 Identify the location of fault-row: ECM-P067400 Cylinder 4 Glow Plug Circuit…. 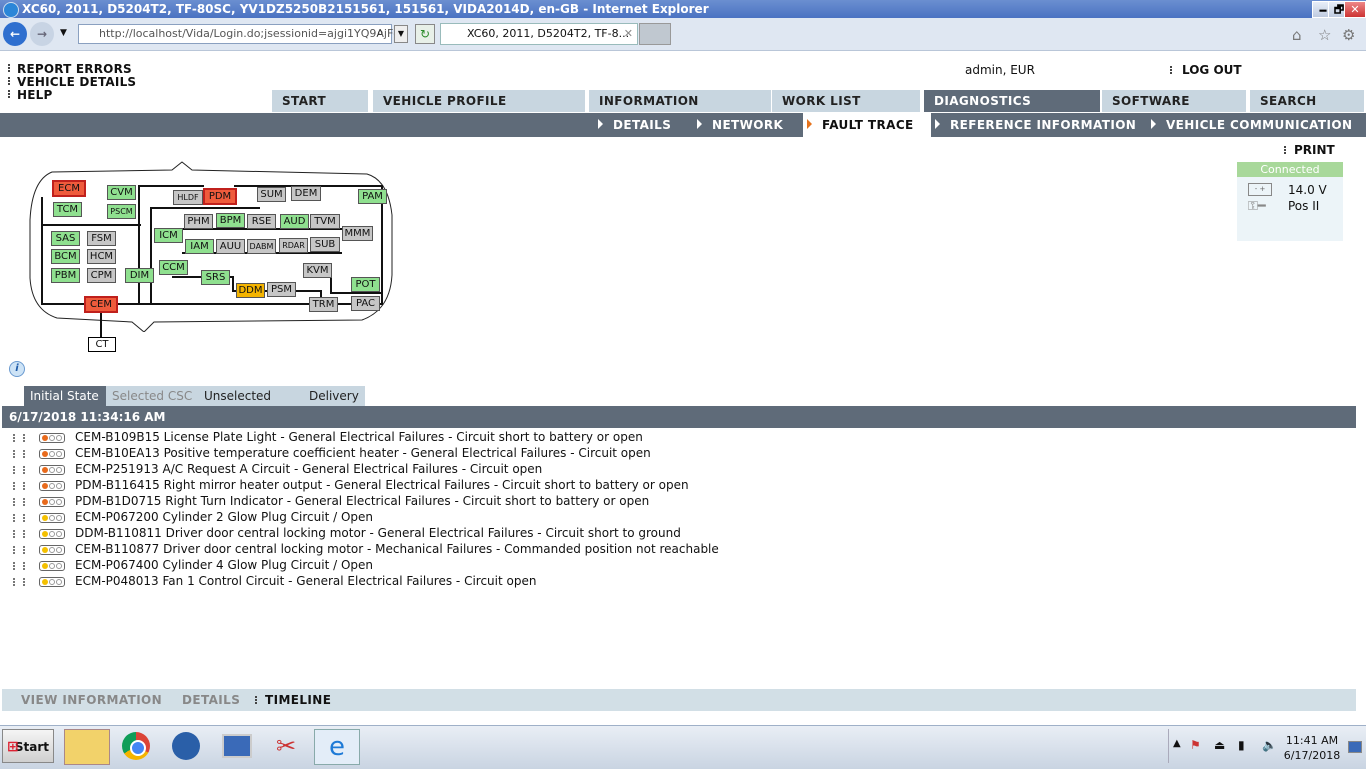
(193, 565).